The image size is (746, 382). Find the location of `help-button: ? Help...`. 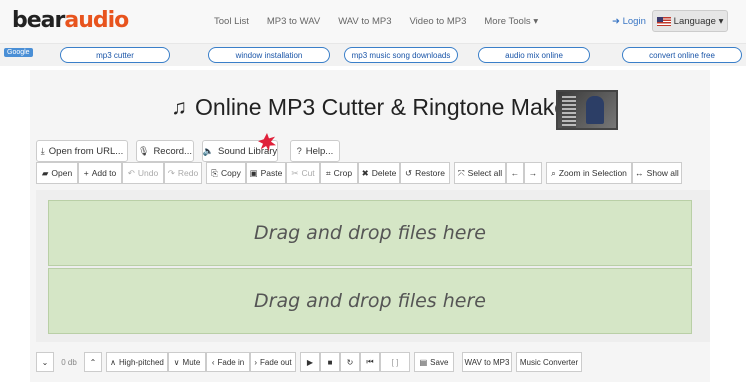

help-button: ? Help... is located at coordinates (315, 151).